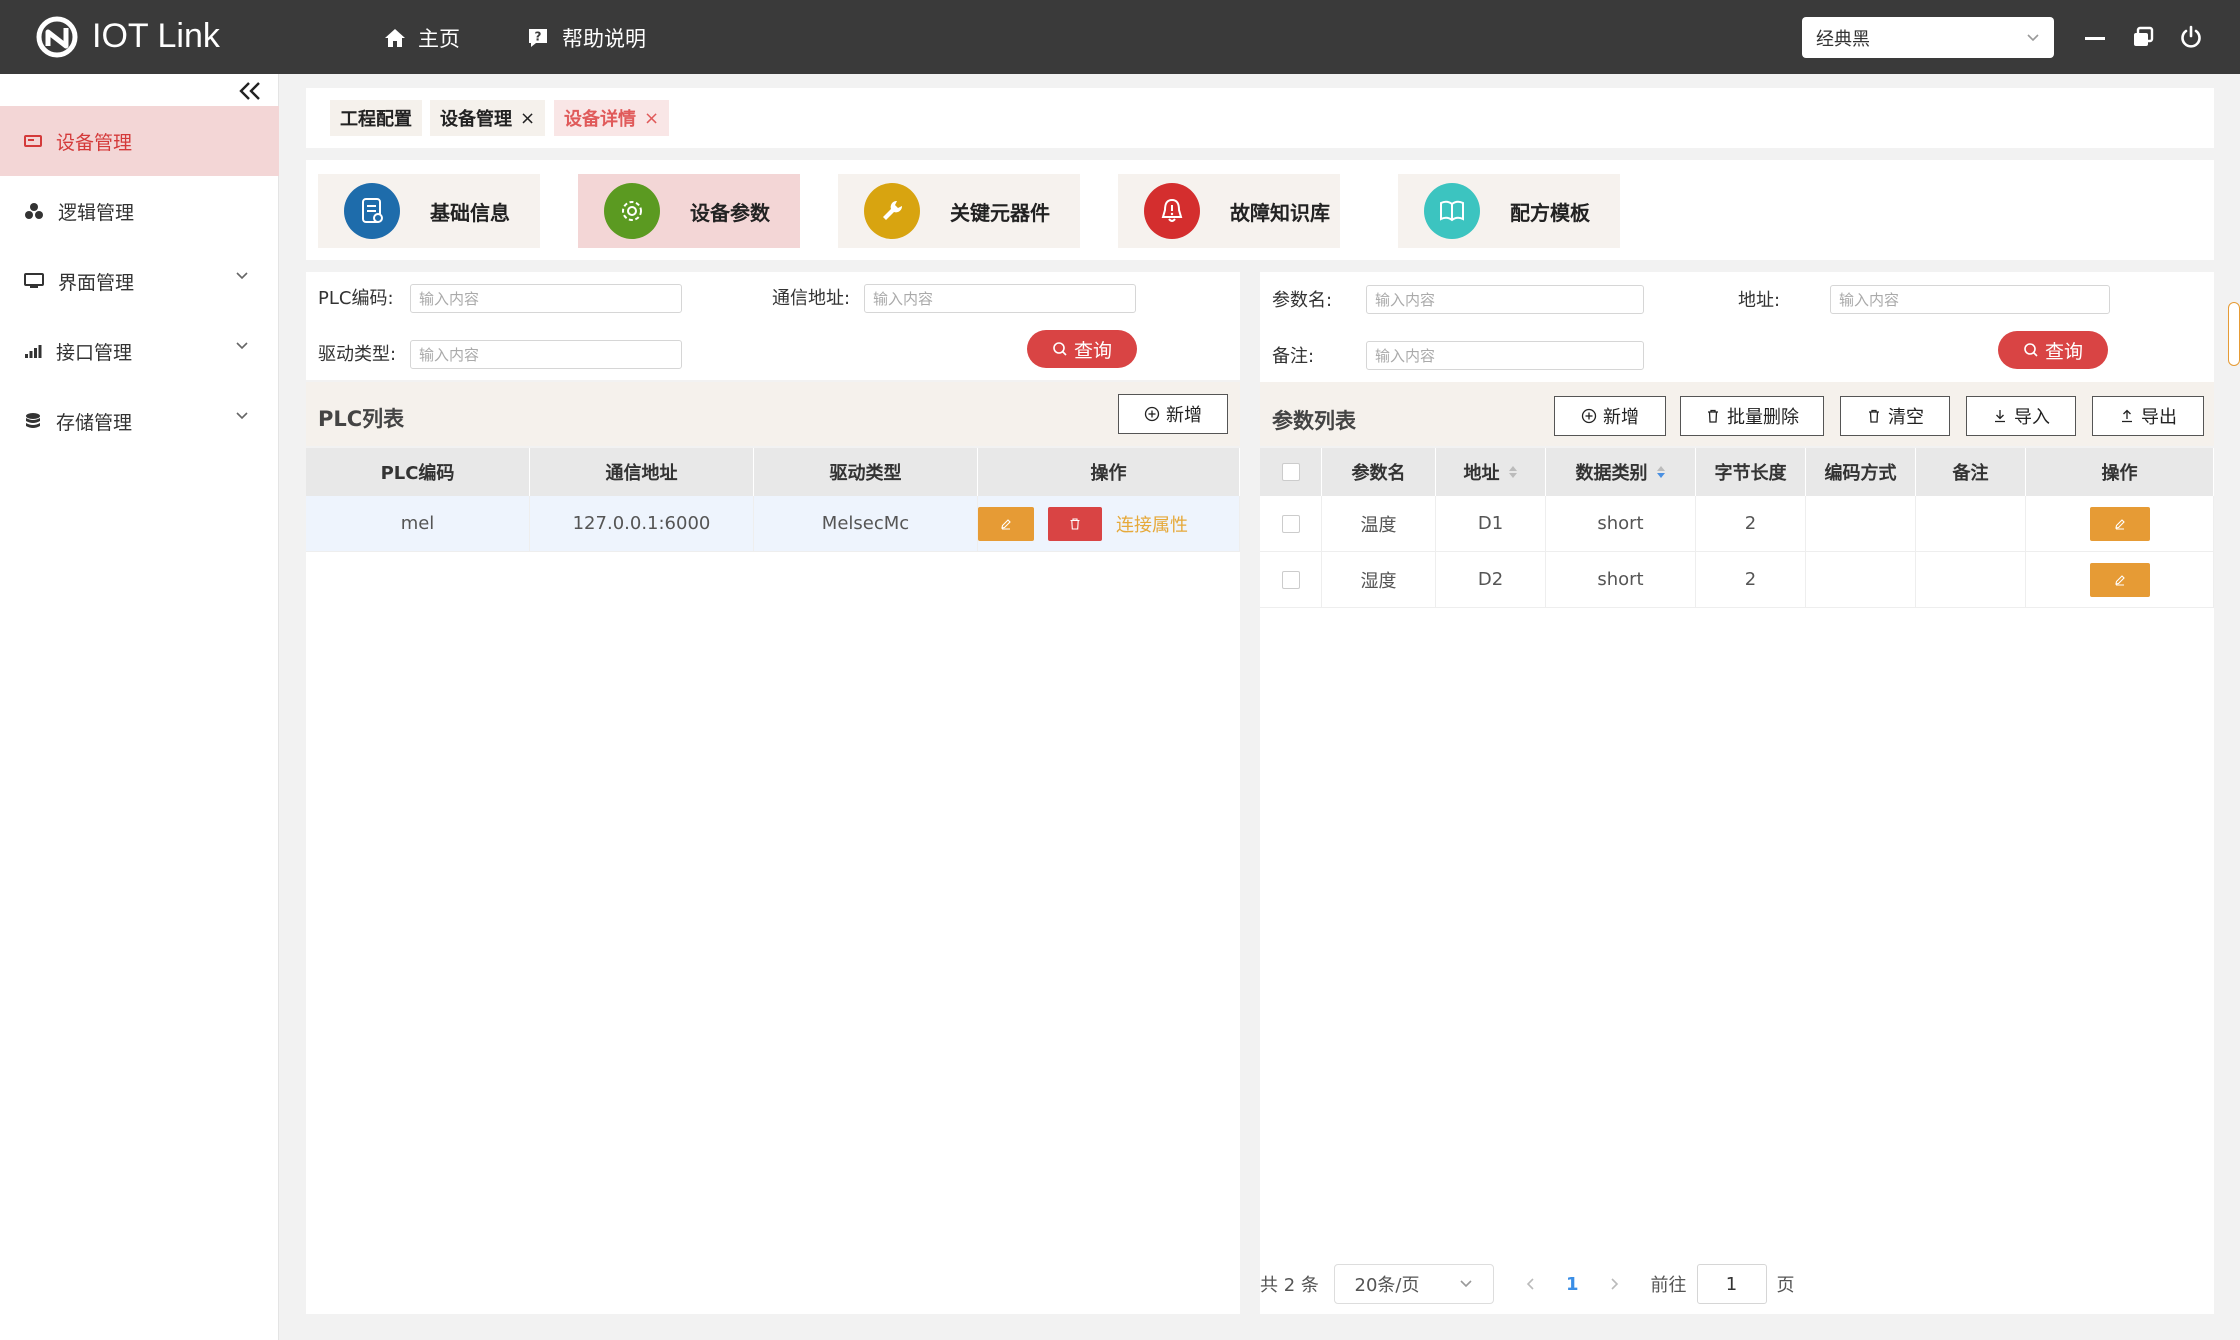 This screenshot has height=1340, width=2240. Describe the element at coordinates (1731, 1284) in the screenshot. I see `goto-page-input` at that location.